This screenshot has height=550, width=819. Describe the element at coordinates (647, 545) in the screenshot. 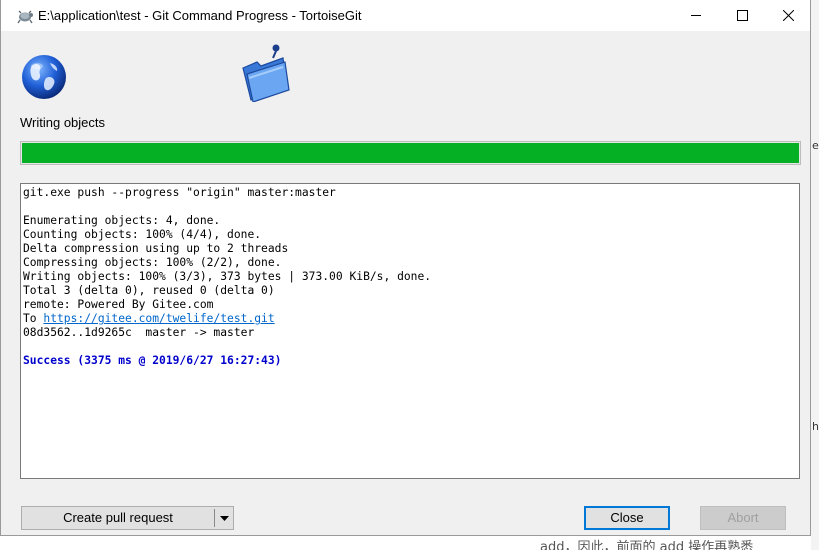

I see `background-text: add，因此，前面的 add 操作再熟悉` at that location.